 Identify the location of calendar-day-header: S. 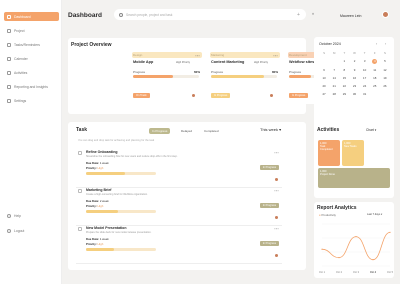
(324, 53).